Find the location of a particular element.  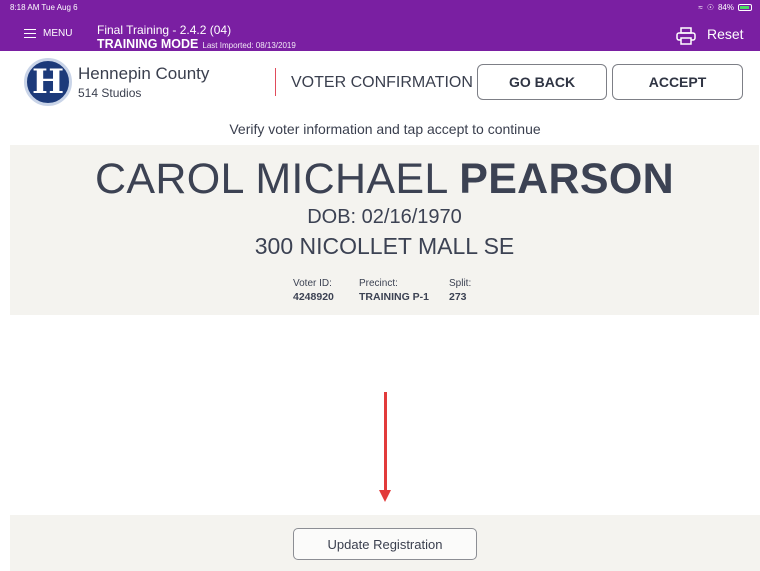

status-indicators: ≈ ☉ 84% is located at coordinates (725, 7).